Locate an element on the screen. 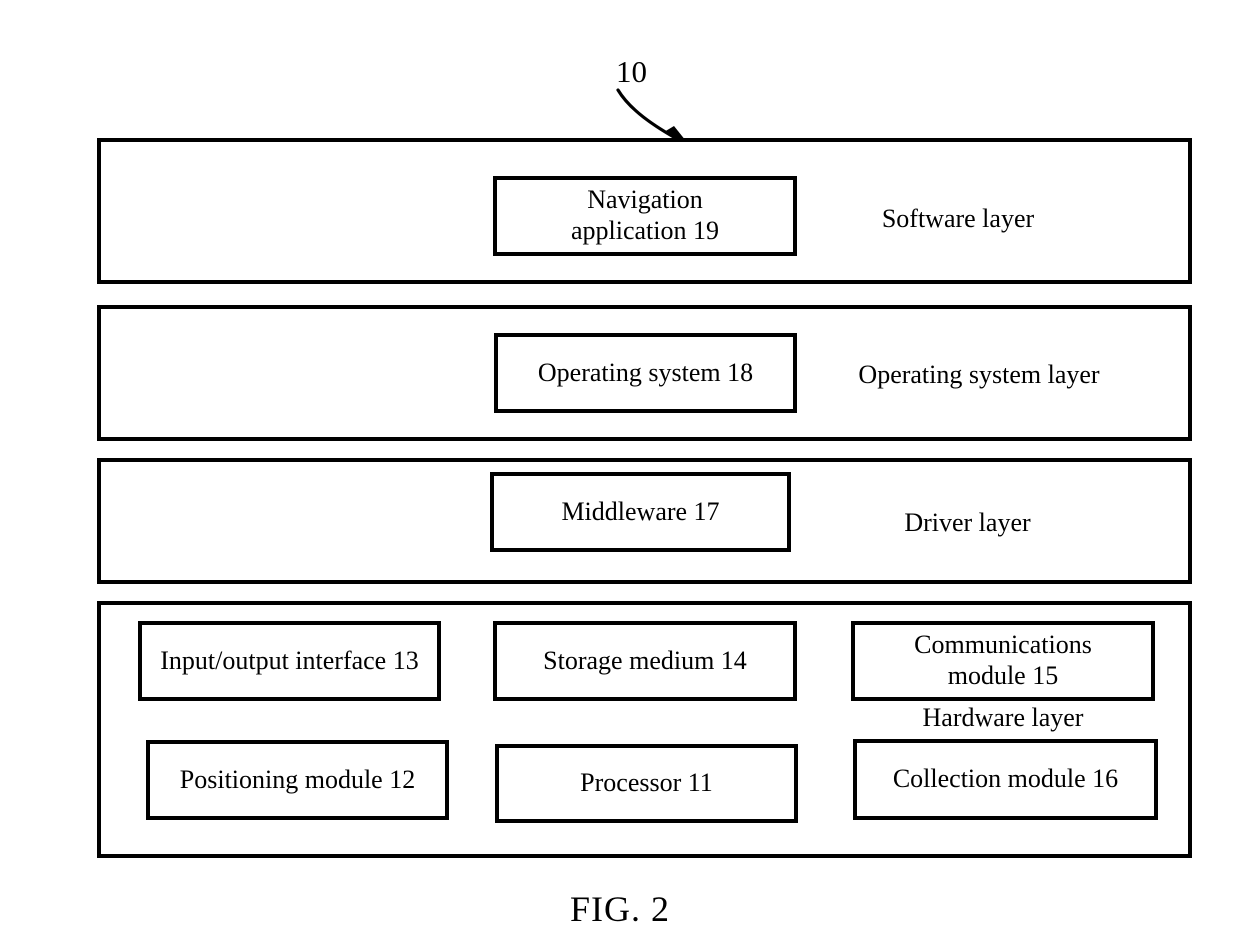 The image size is (1240, 952). navigation-application-label: Navigation application 19 is located at coordinates (644, 215).